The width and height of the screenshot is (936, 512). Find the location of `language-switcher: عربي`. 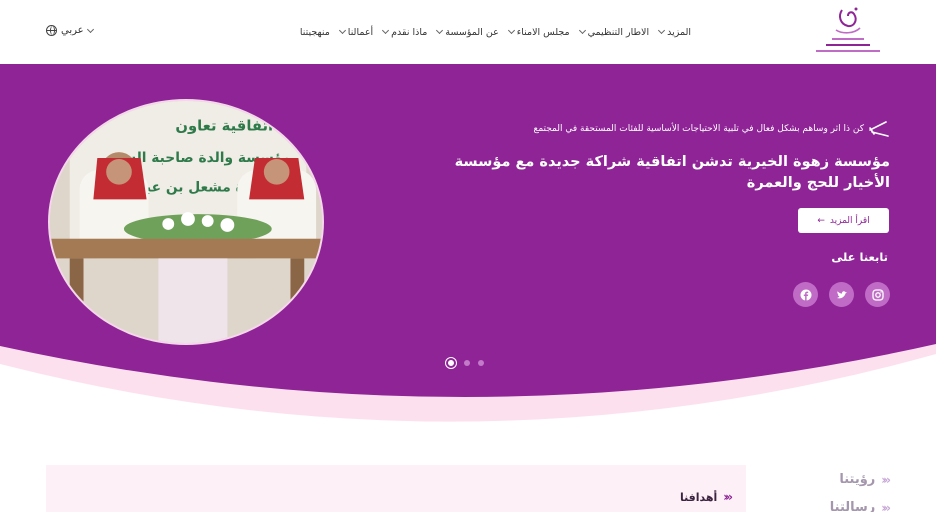

language-switcher: عربي is located at coordinates (70, 30).